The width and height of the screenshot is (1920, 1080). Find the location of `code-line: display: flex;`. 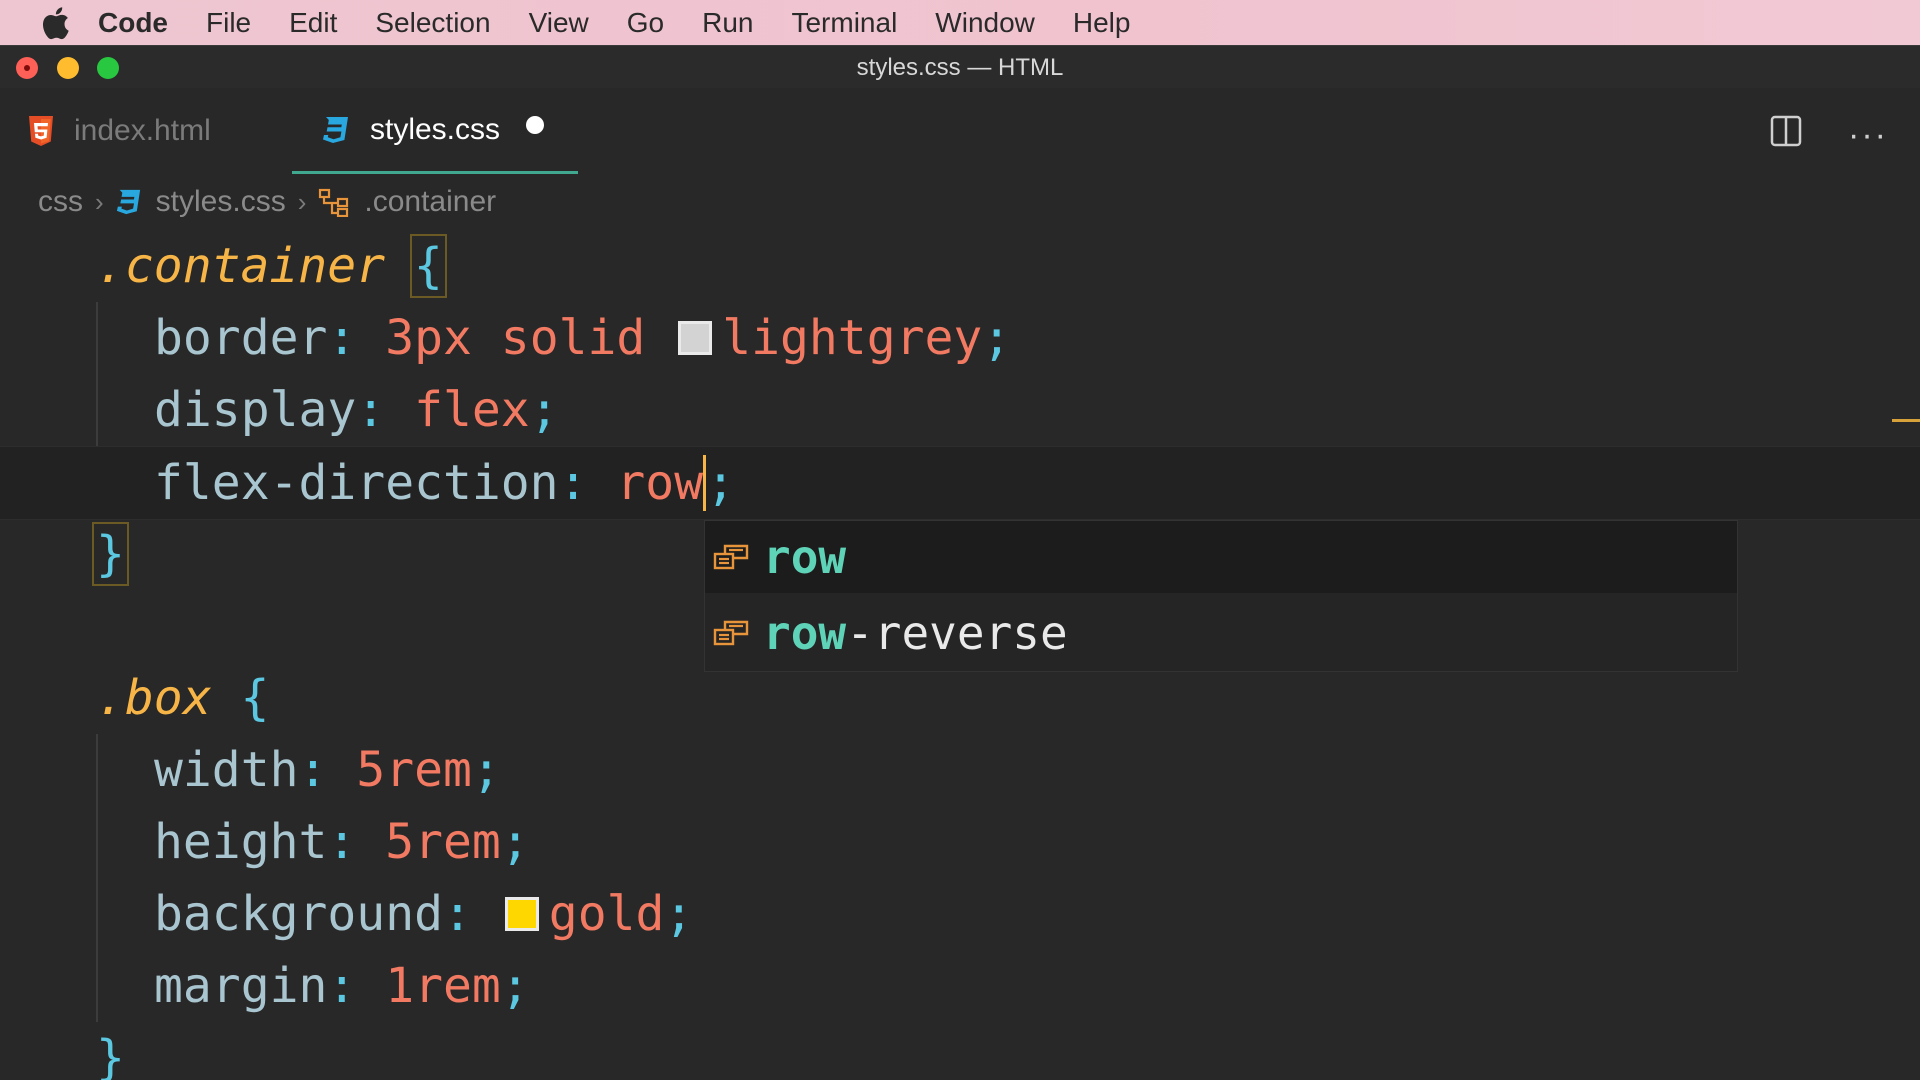

code-line: display: flex; is located at coordinates (960, 410).